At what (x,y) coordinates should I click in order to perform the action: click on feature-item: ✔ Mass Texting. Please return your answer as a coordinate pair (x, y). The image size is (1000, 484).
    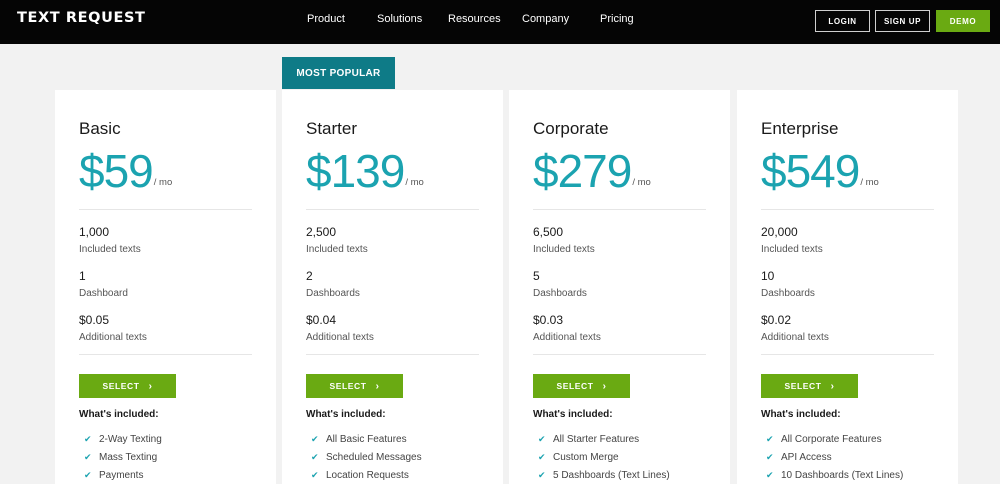
    Looking at the image, I should click on (120, 457).